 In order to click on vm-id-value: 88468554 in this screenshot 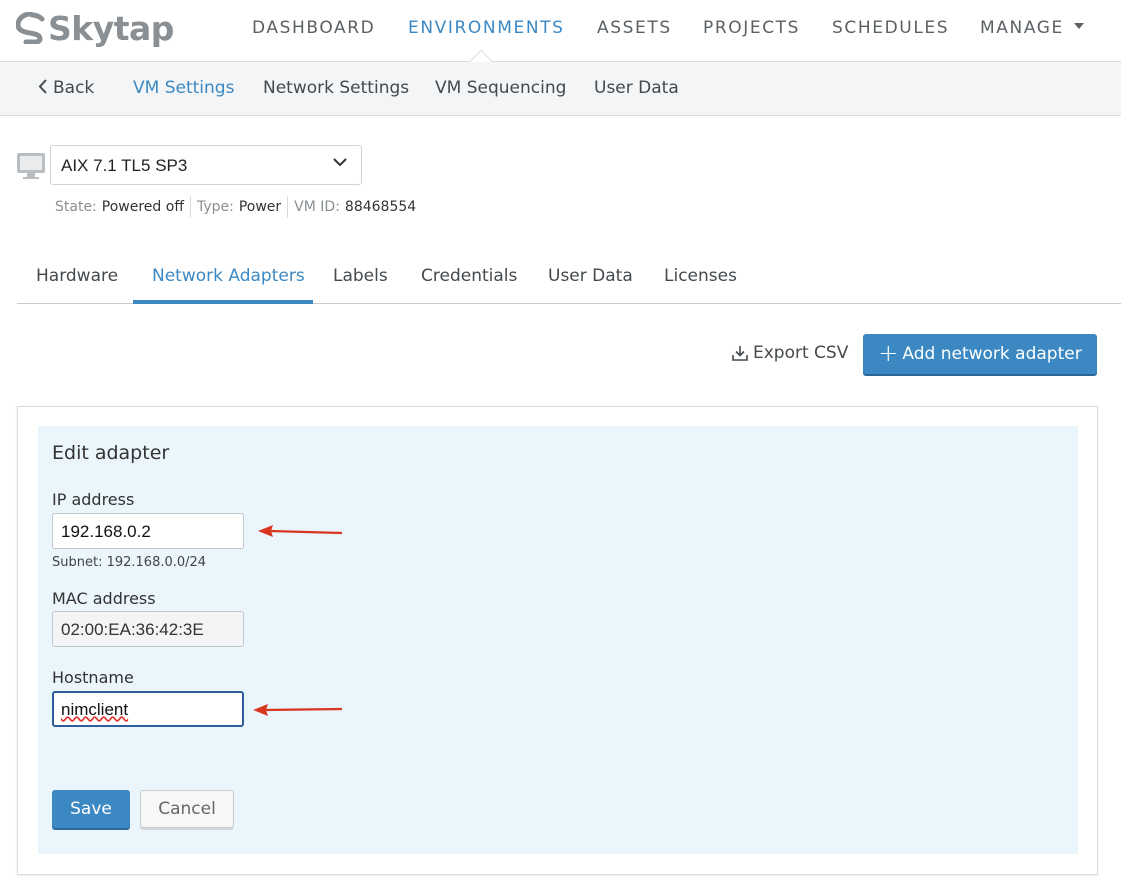, I will do `click(380, 207)`.